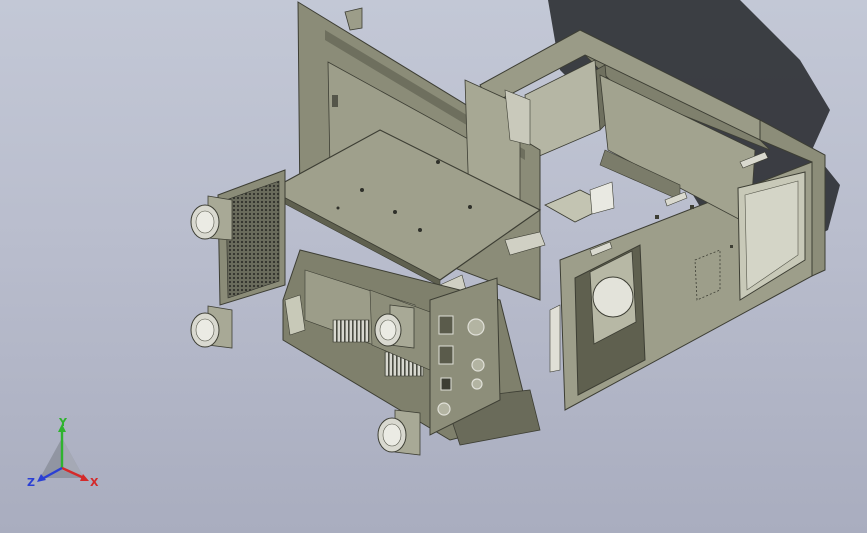  I want to click on x-axis-label: X, so click(94, 482).